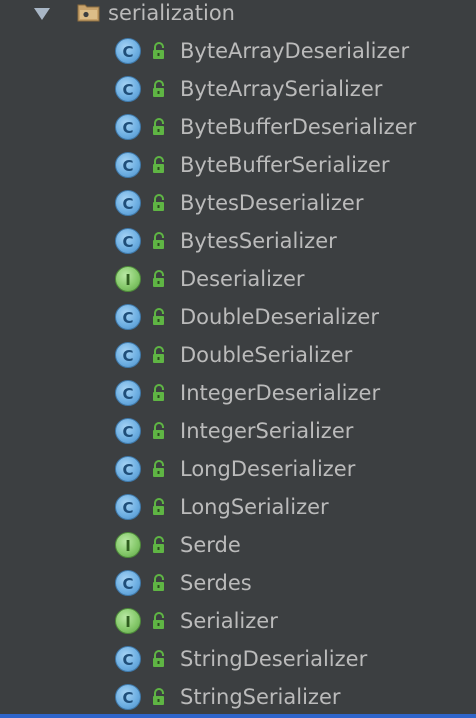 The width and height of the screenshot is (476, 718). I want to click on tree-item-integerdeserializer: C IntegerDeserializer, so click(238, 393).